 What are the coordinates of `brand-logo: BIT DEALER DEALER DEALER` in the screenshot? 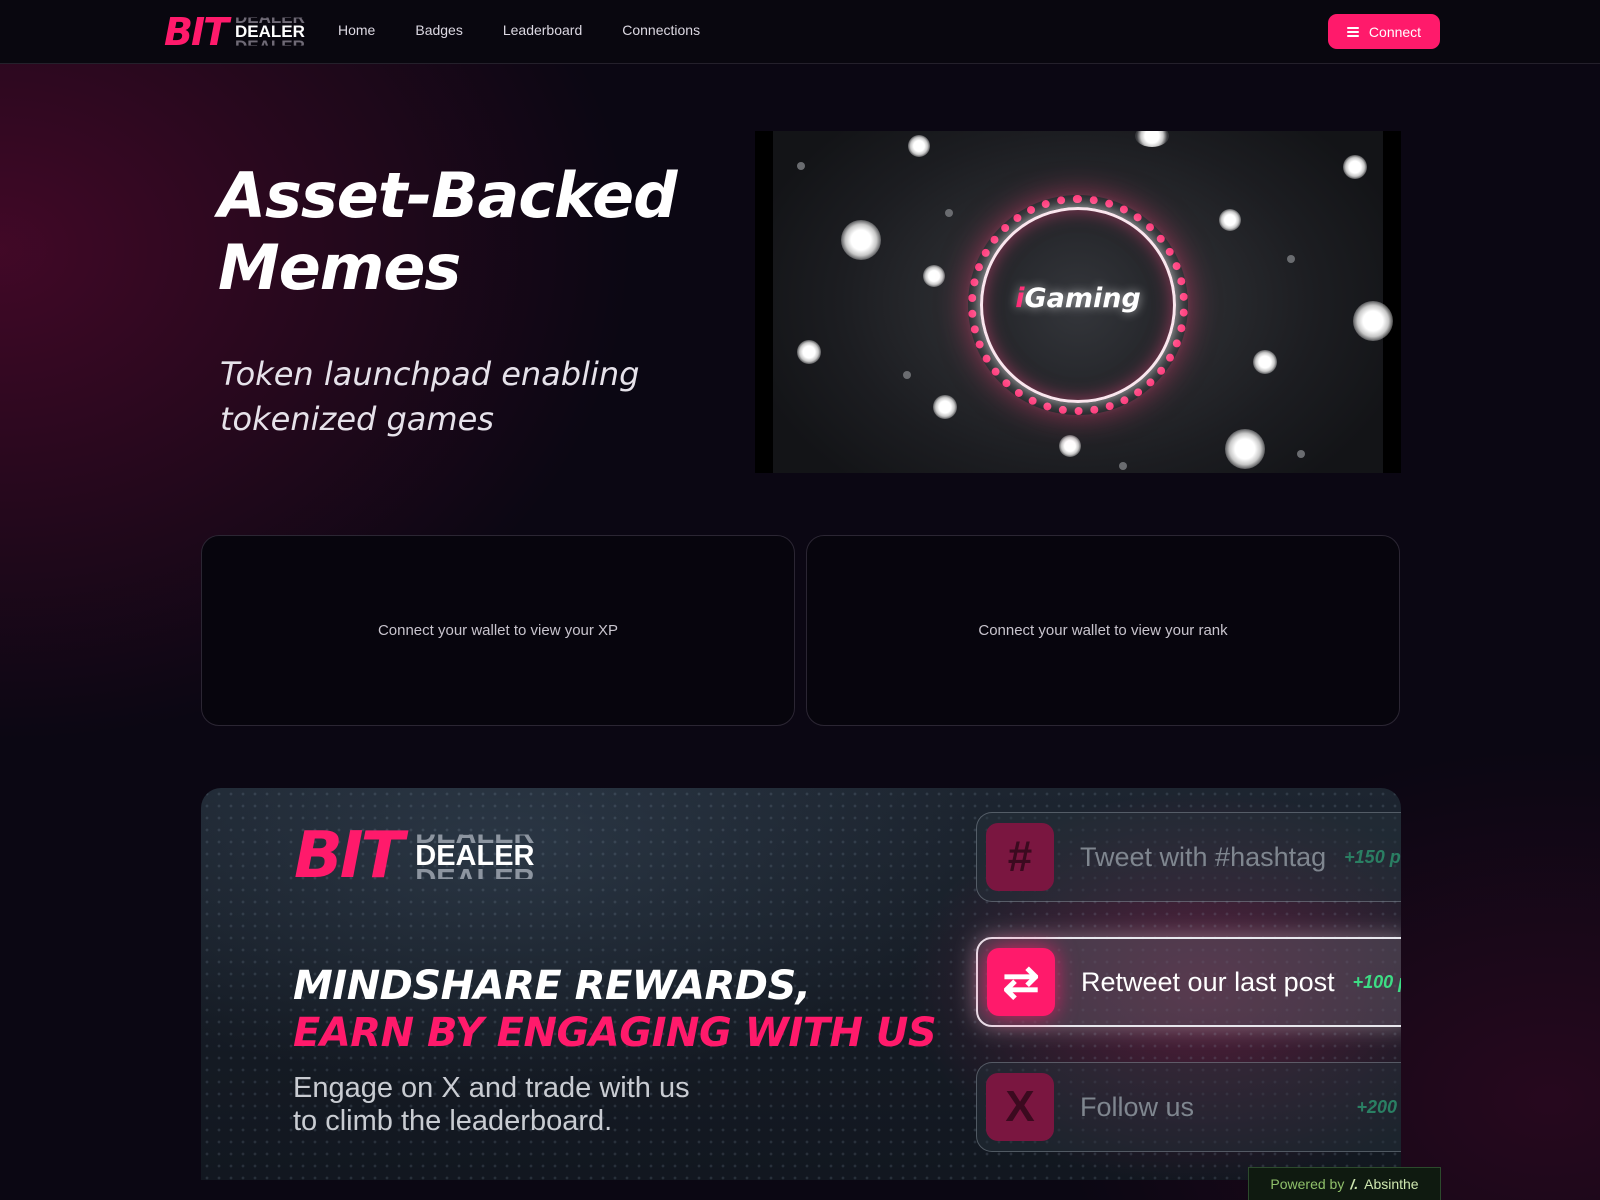 It's located at (234, 32).